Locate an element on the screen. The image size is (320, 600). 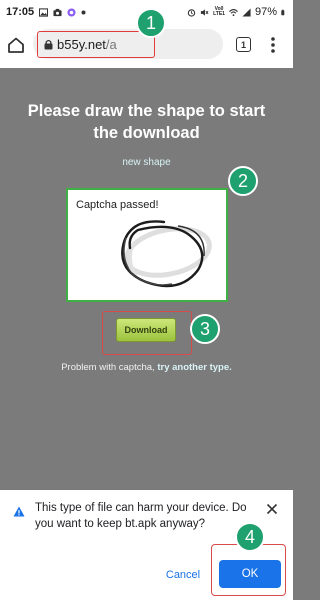
warning-icon is located at coordinates (19, 511).